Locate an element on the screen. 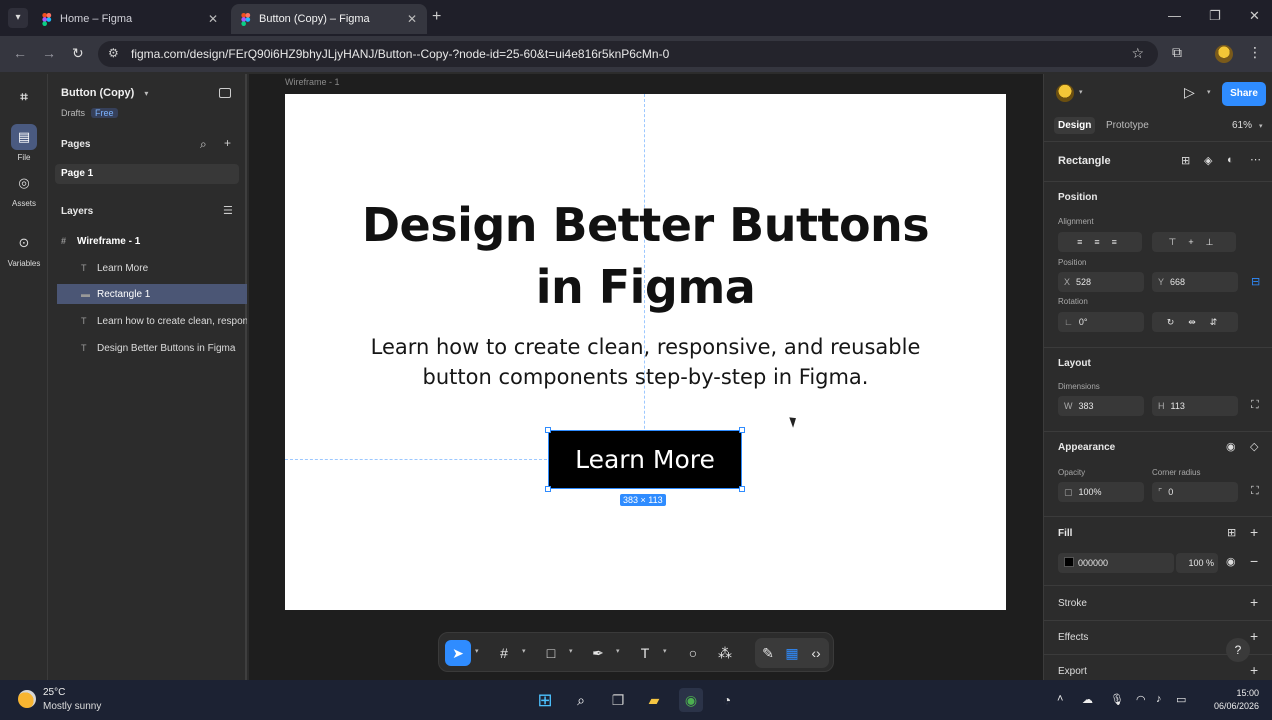 The image size is (1272, 720). file-name-menu: Button (Copy) ▾ is located at coordinates (104, 93).